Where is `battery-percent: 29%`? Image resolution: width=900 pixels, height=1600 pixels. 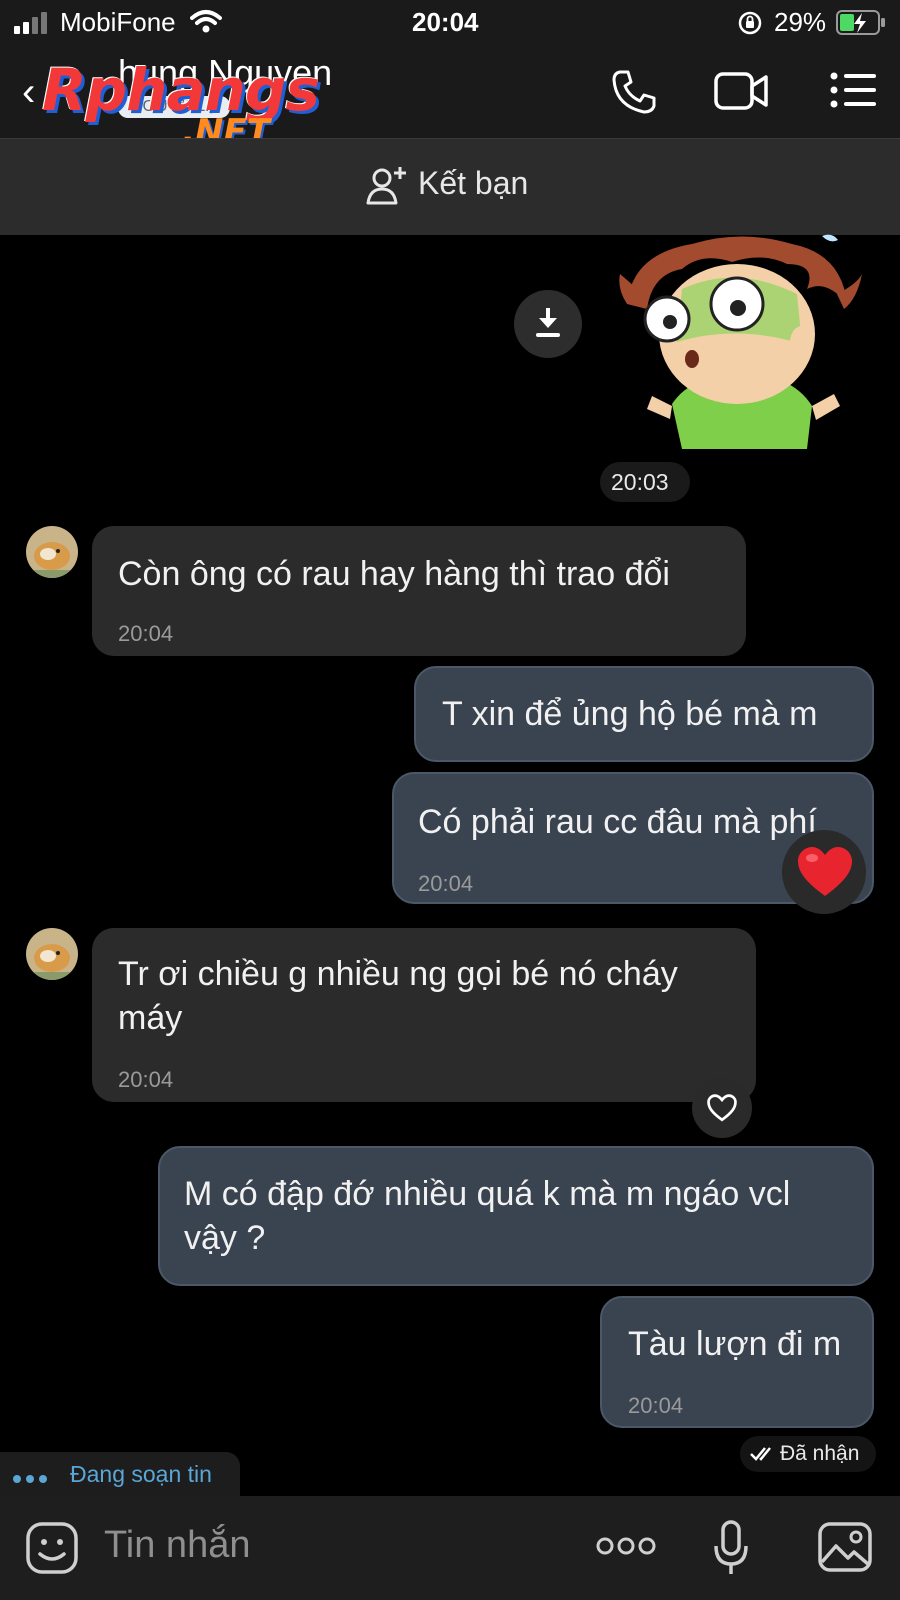 battery-percent: 29% is located at coordinates (800, 22).